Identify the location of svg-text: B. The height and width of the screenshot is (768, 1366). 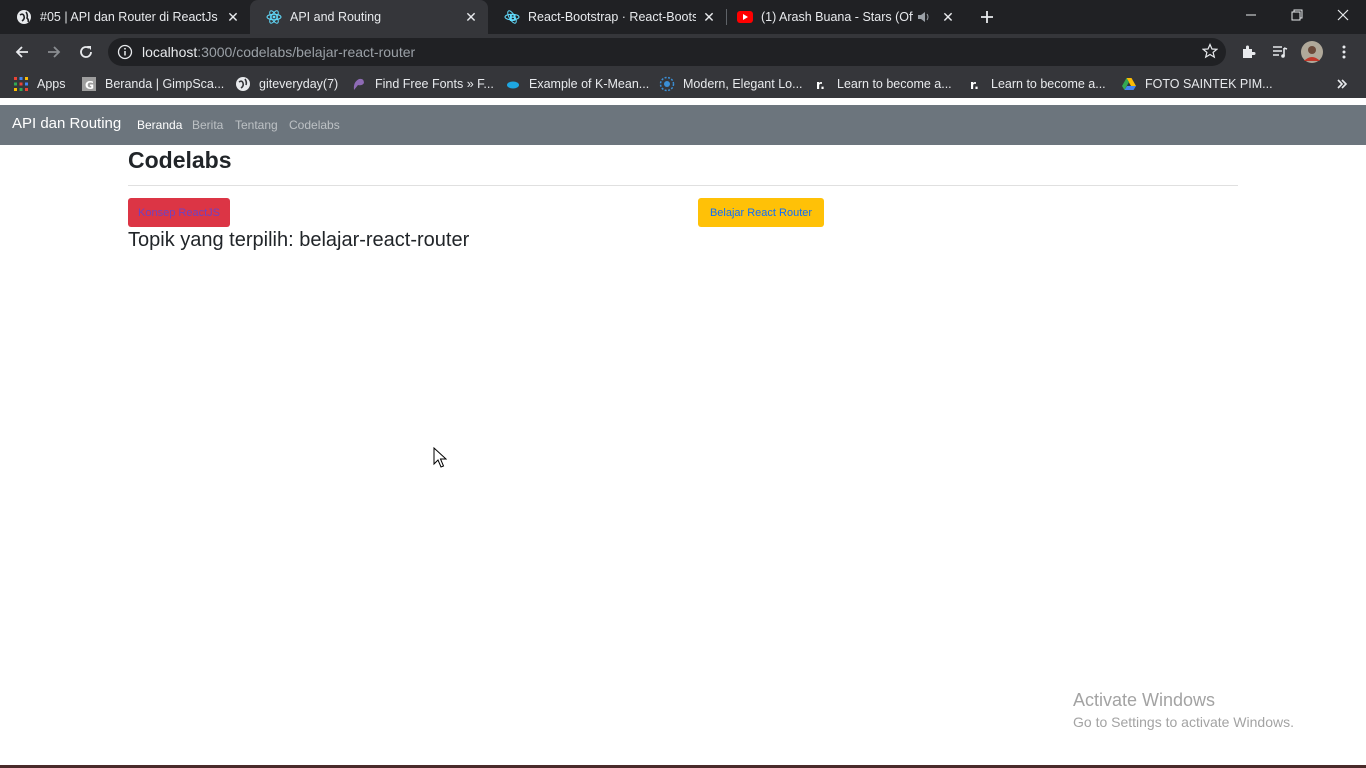
(513, 18).